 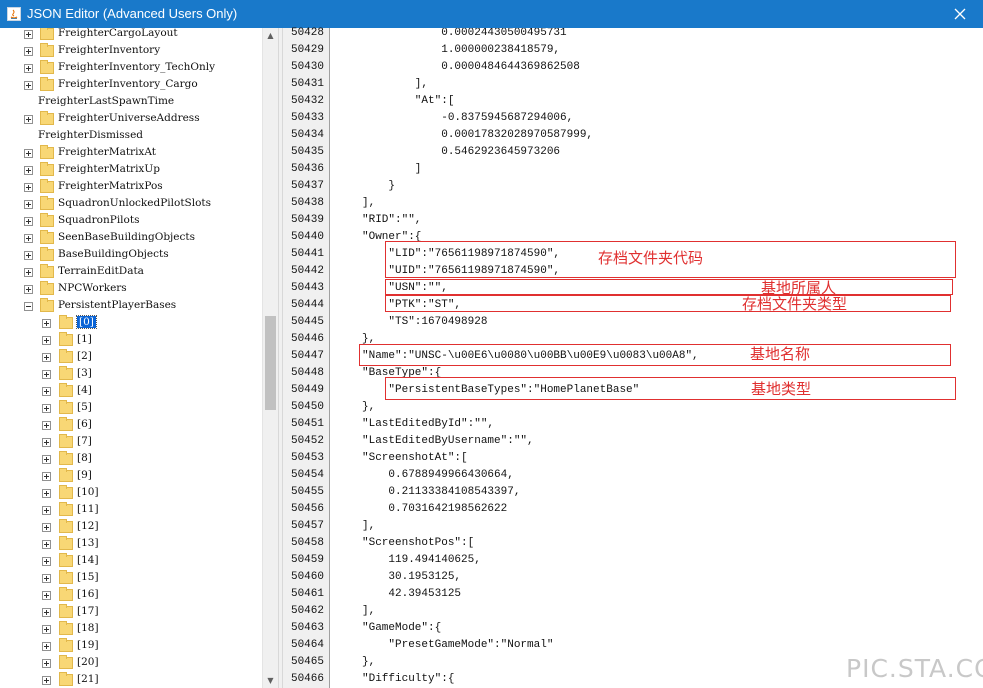 What do you see at coordinates (28, 306) in the screenshot?
I see `collapse-minus-icon` at bounding box center [28, 306].